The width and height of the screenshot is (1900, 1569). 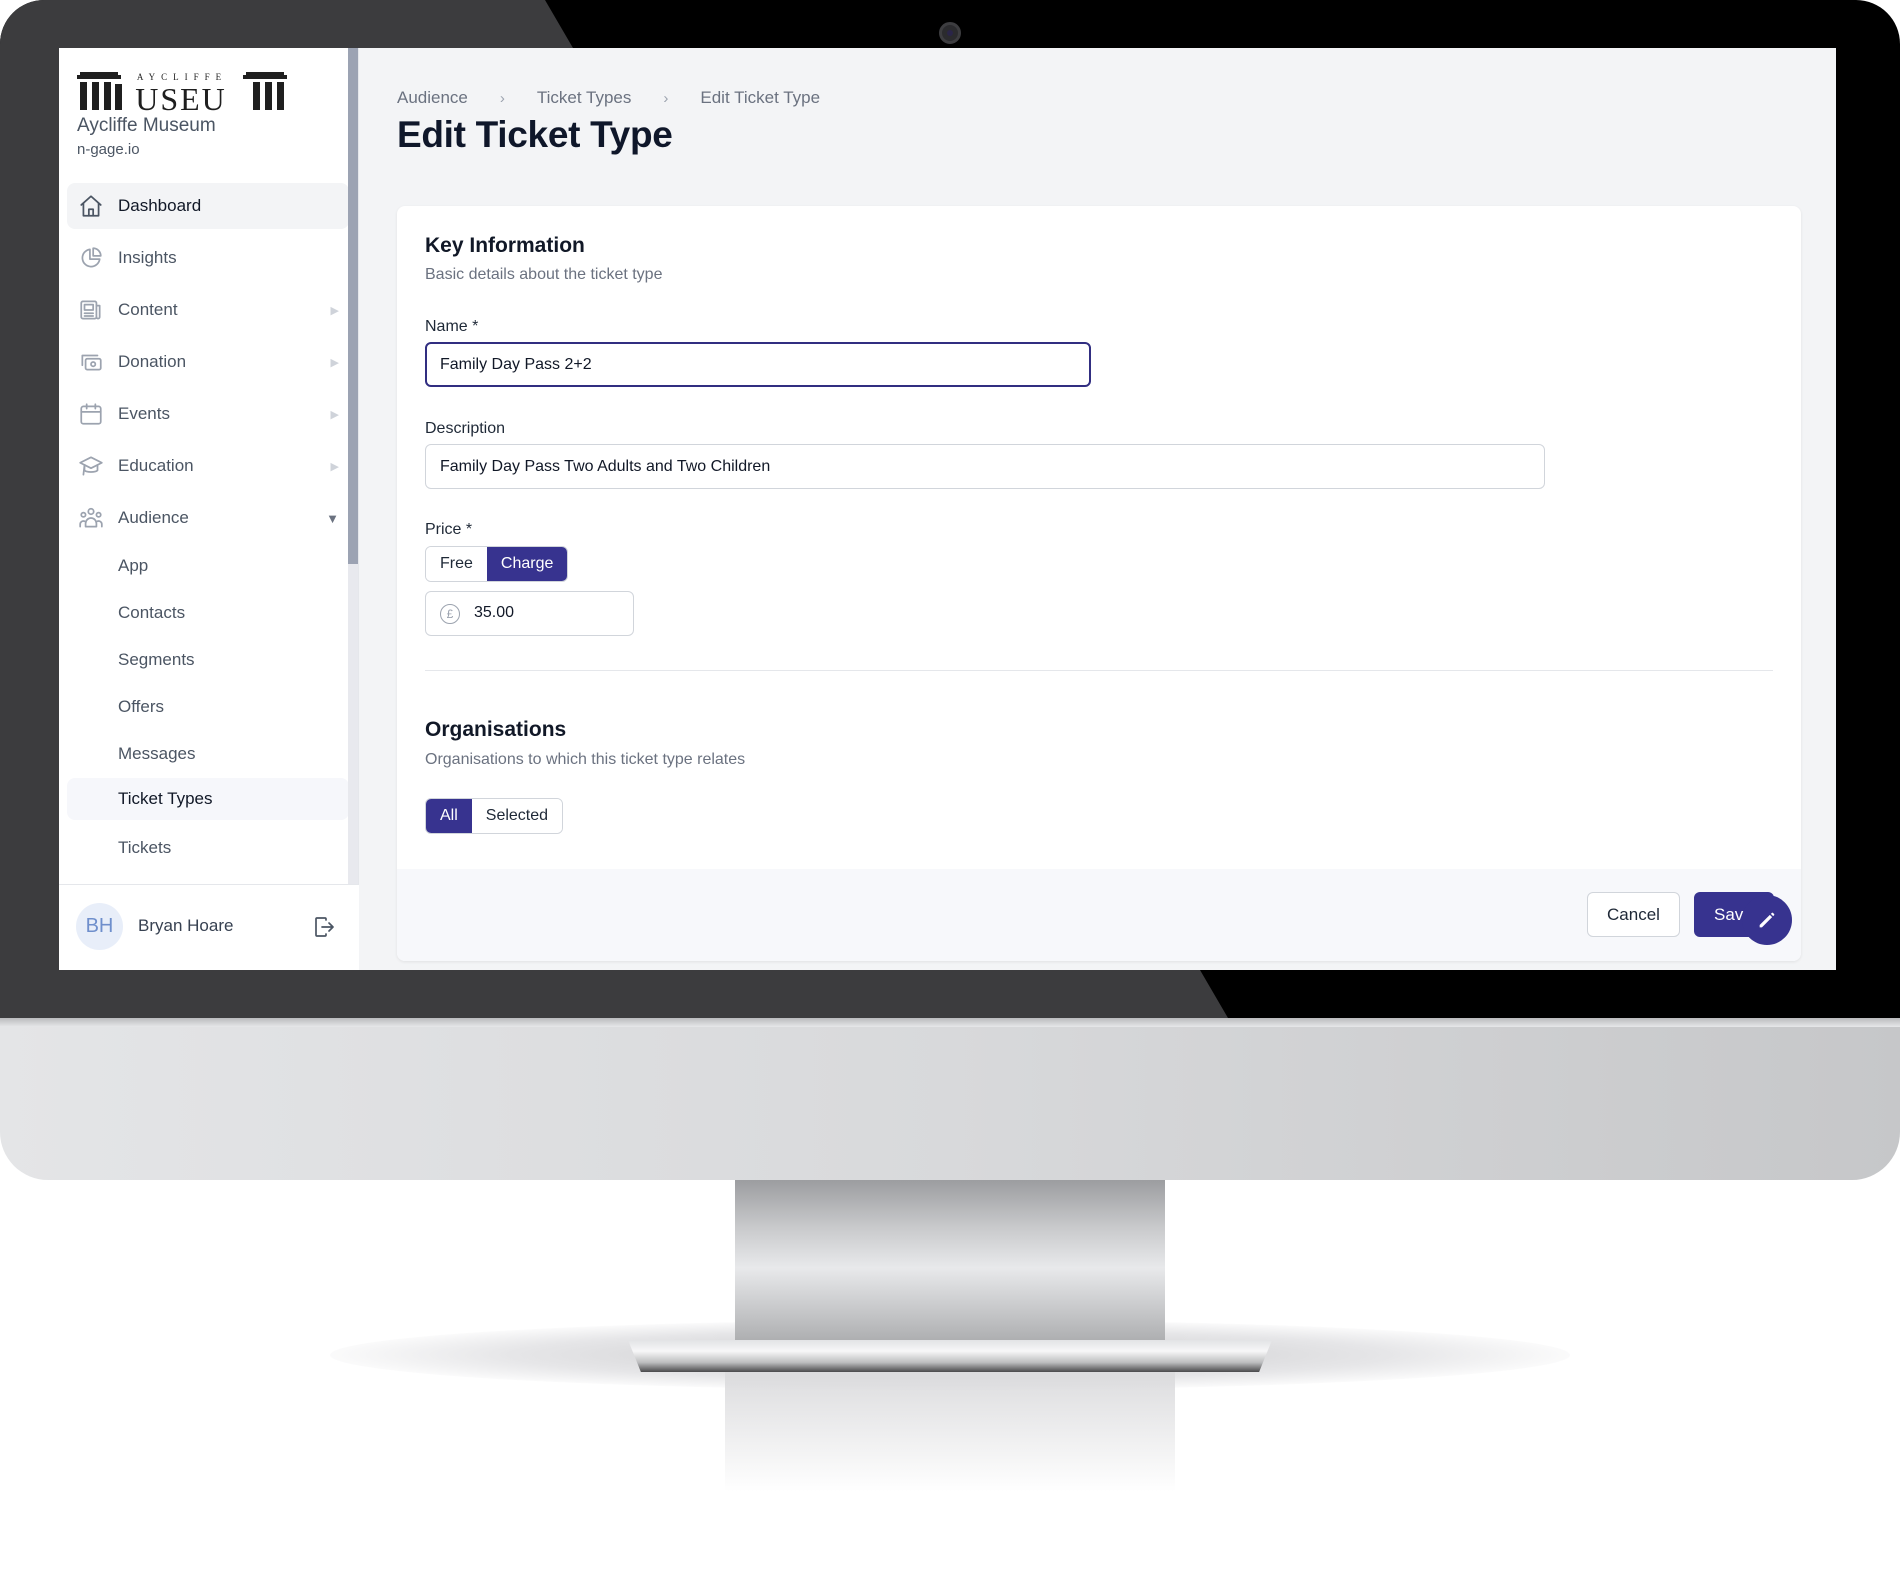 What do you see at coordinates (332, 518) in the screenshot?
I see `chevron-down-icon: ▼` at bounding box center [332, 518].